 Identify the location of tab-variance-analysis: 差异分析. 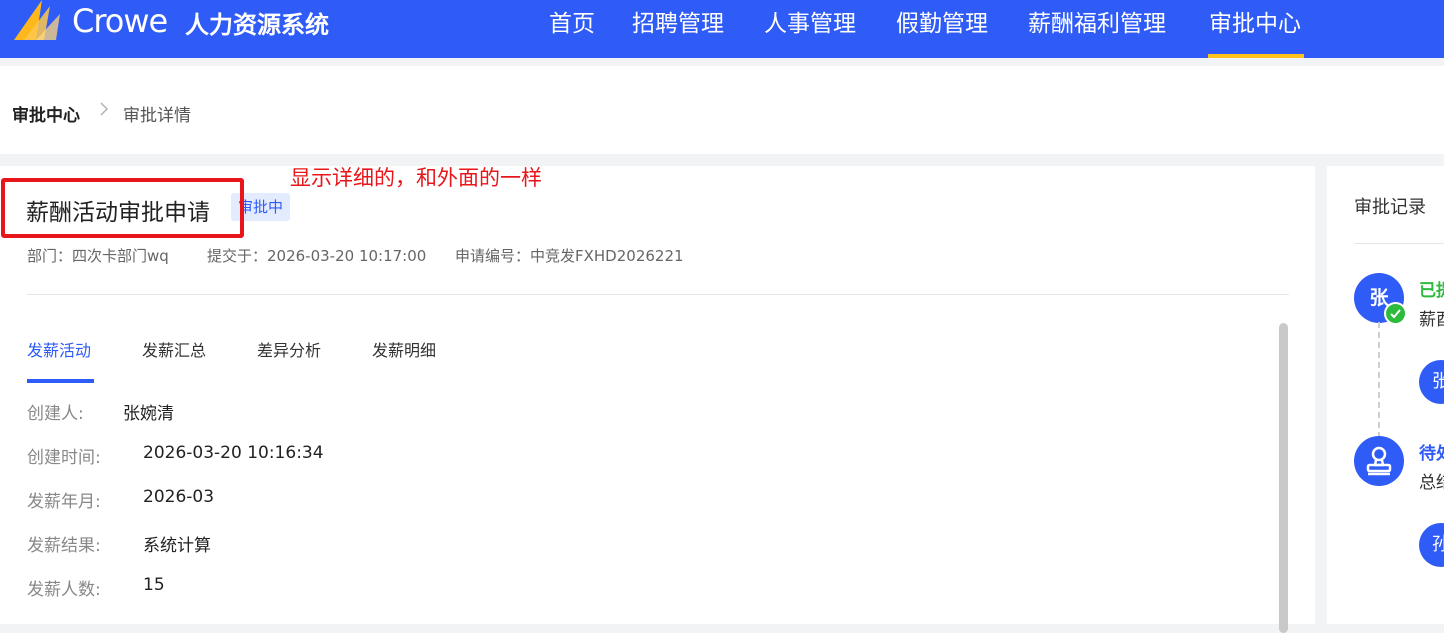
(289, 349).